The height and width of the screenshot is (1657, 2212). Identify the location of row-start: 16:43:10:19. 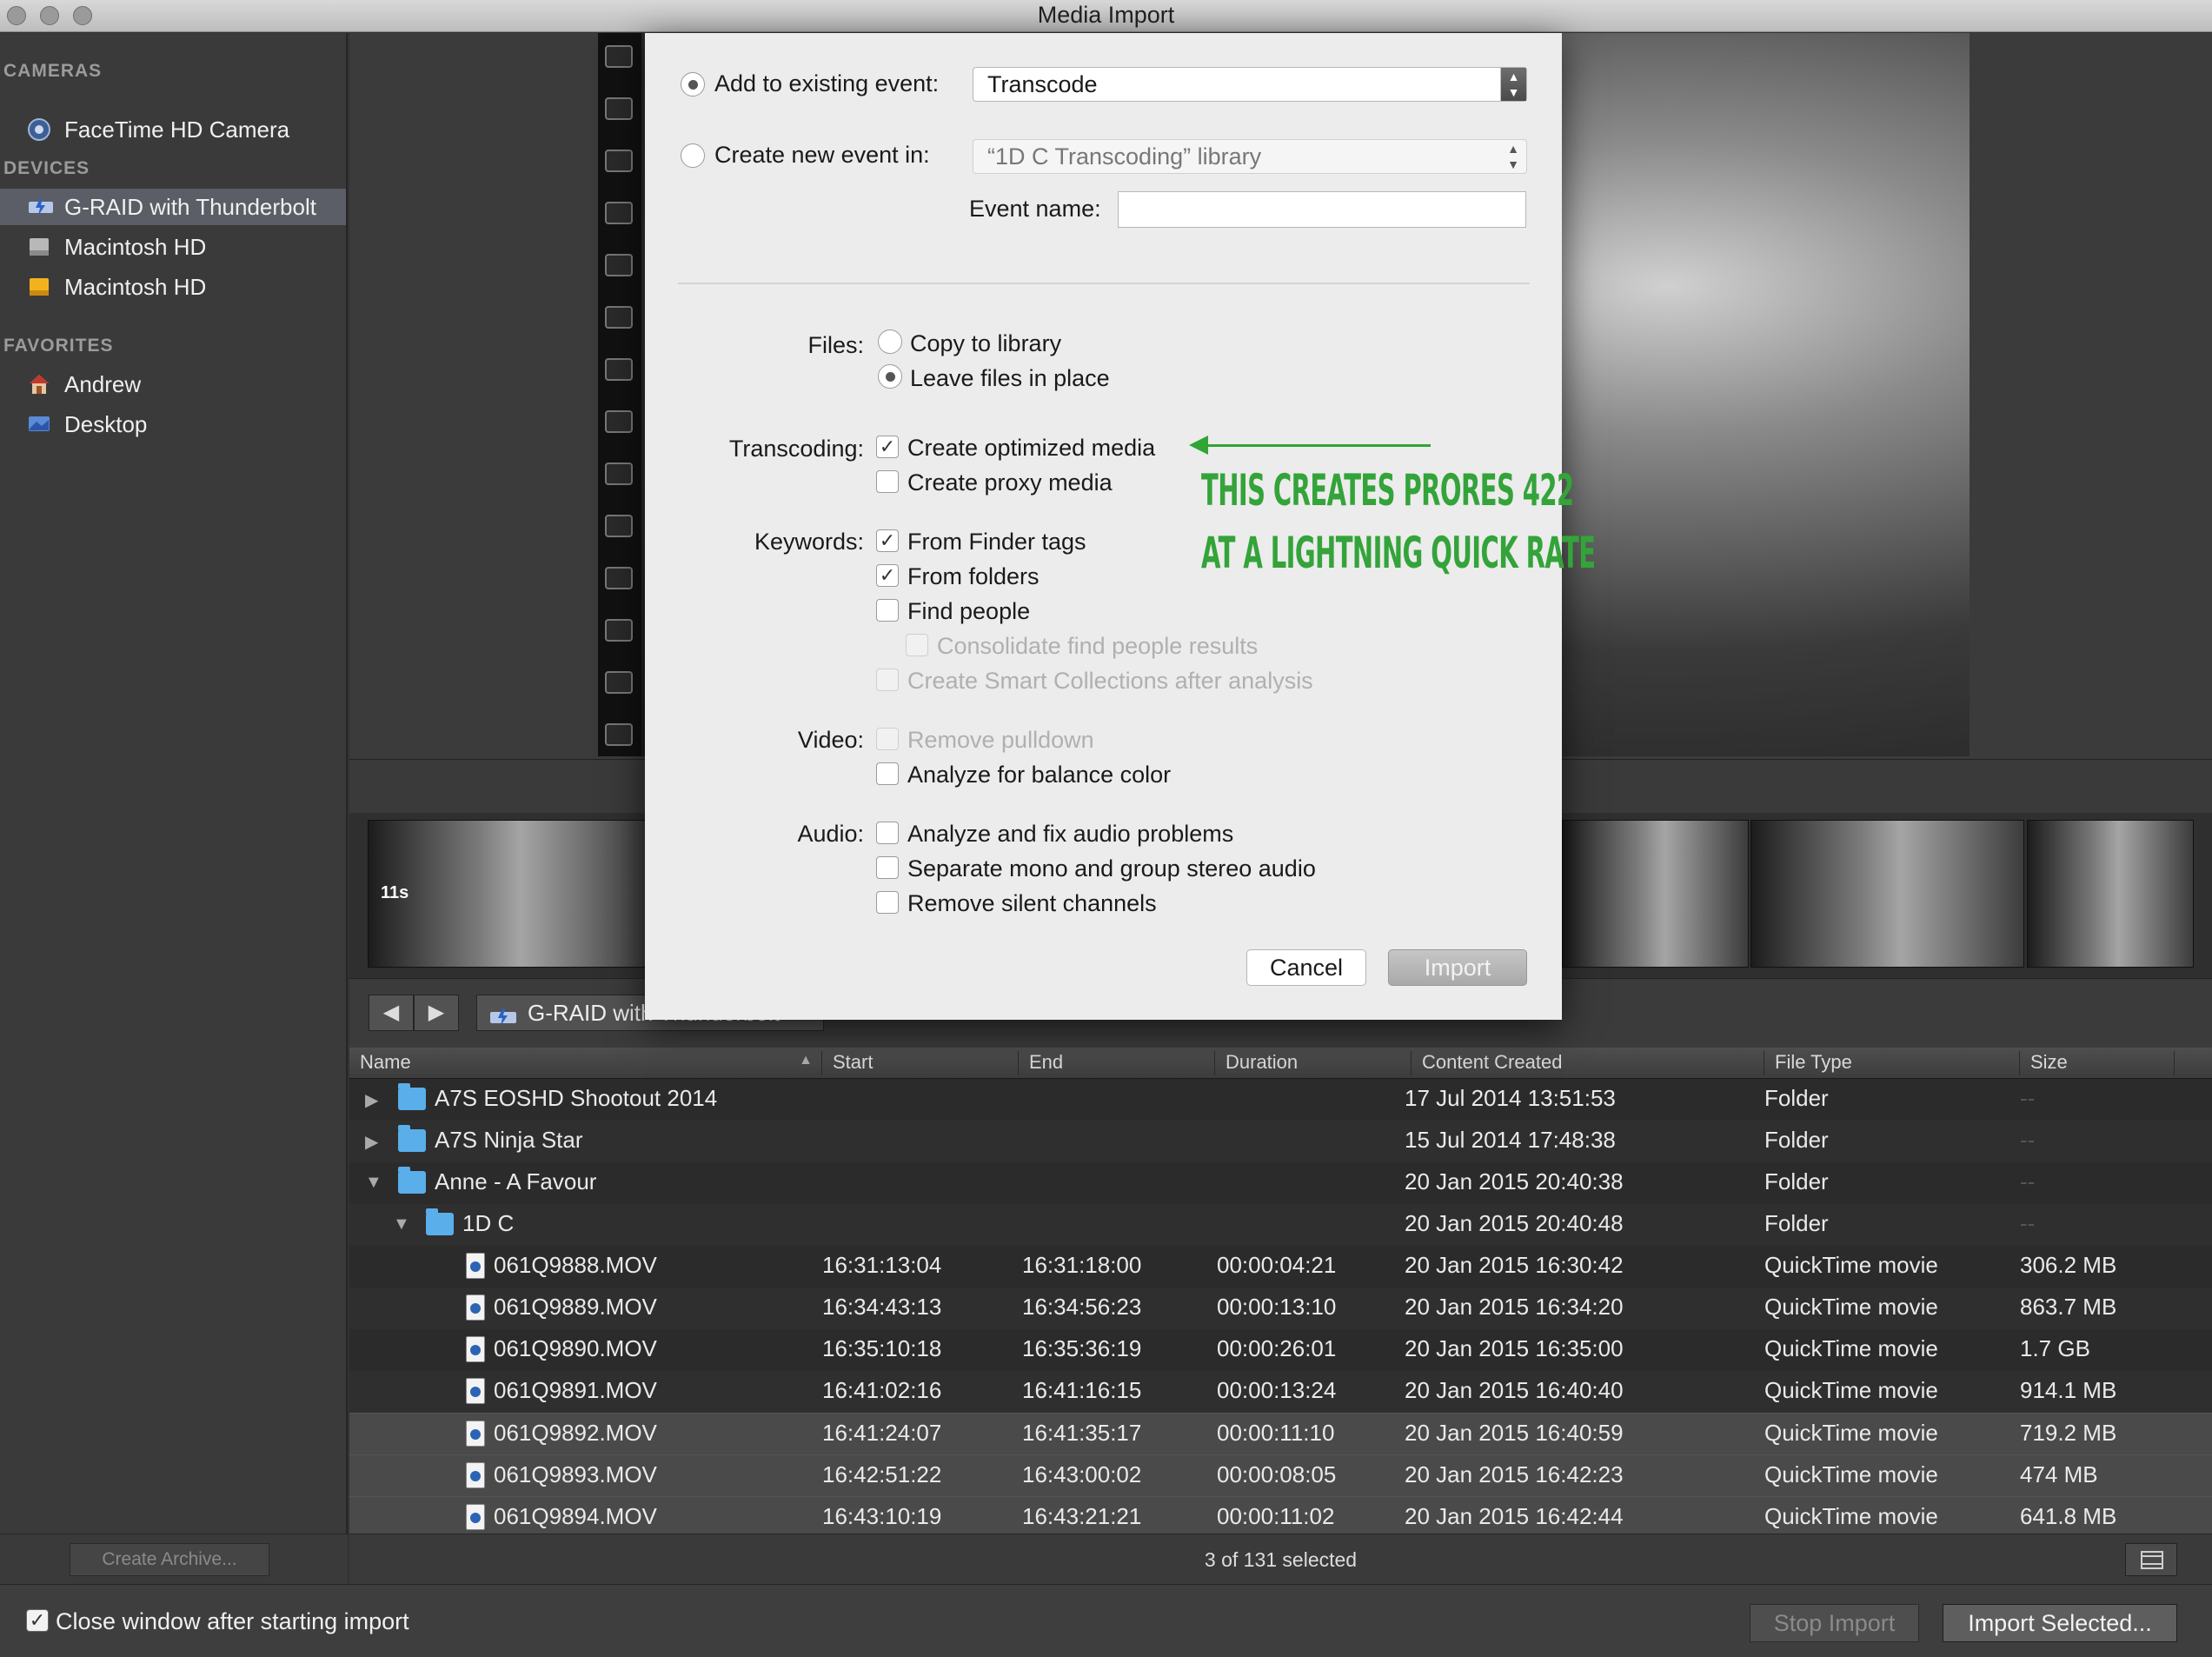
(882, 1516).